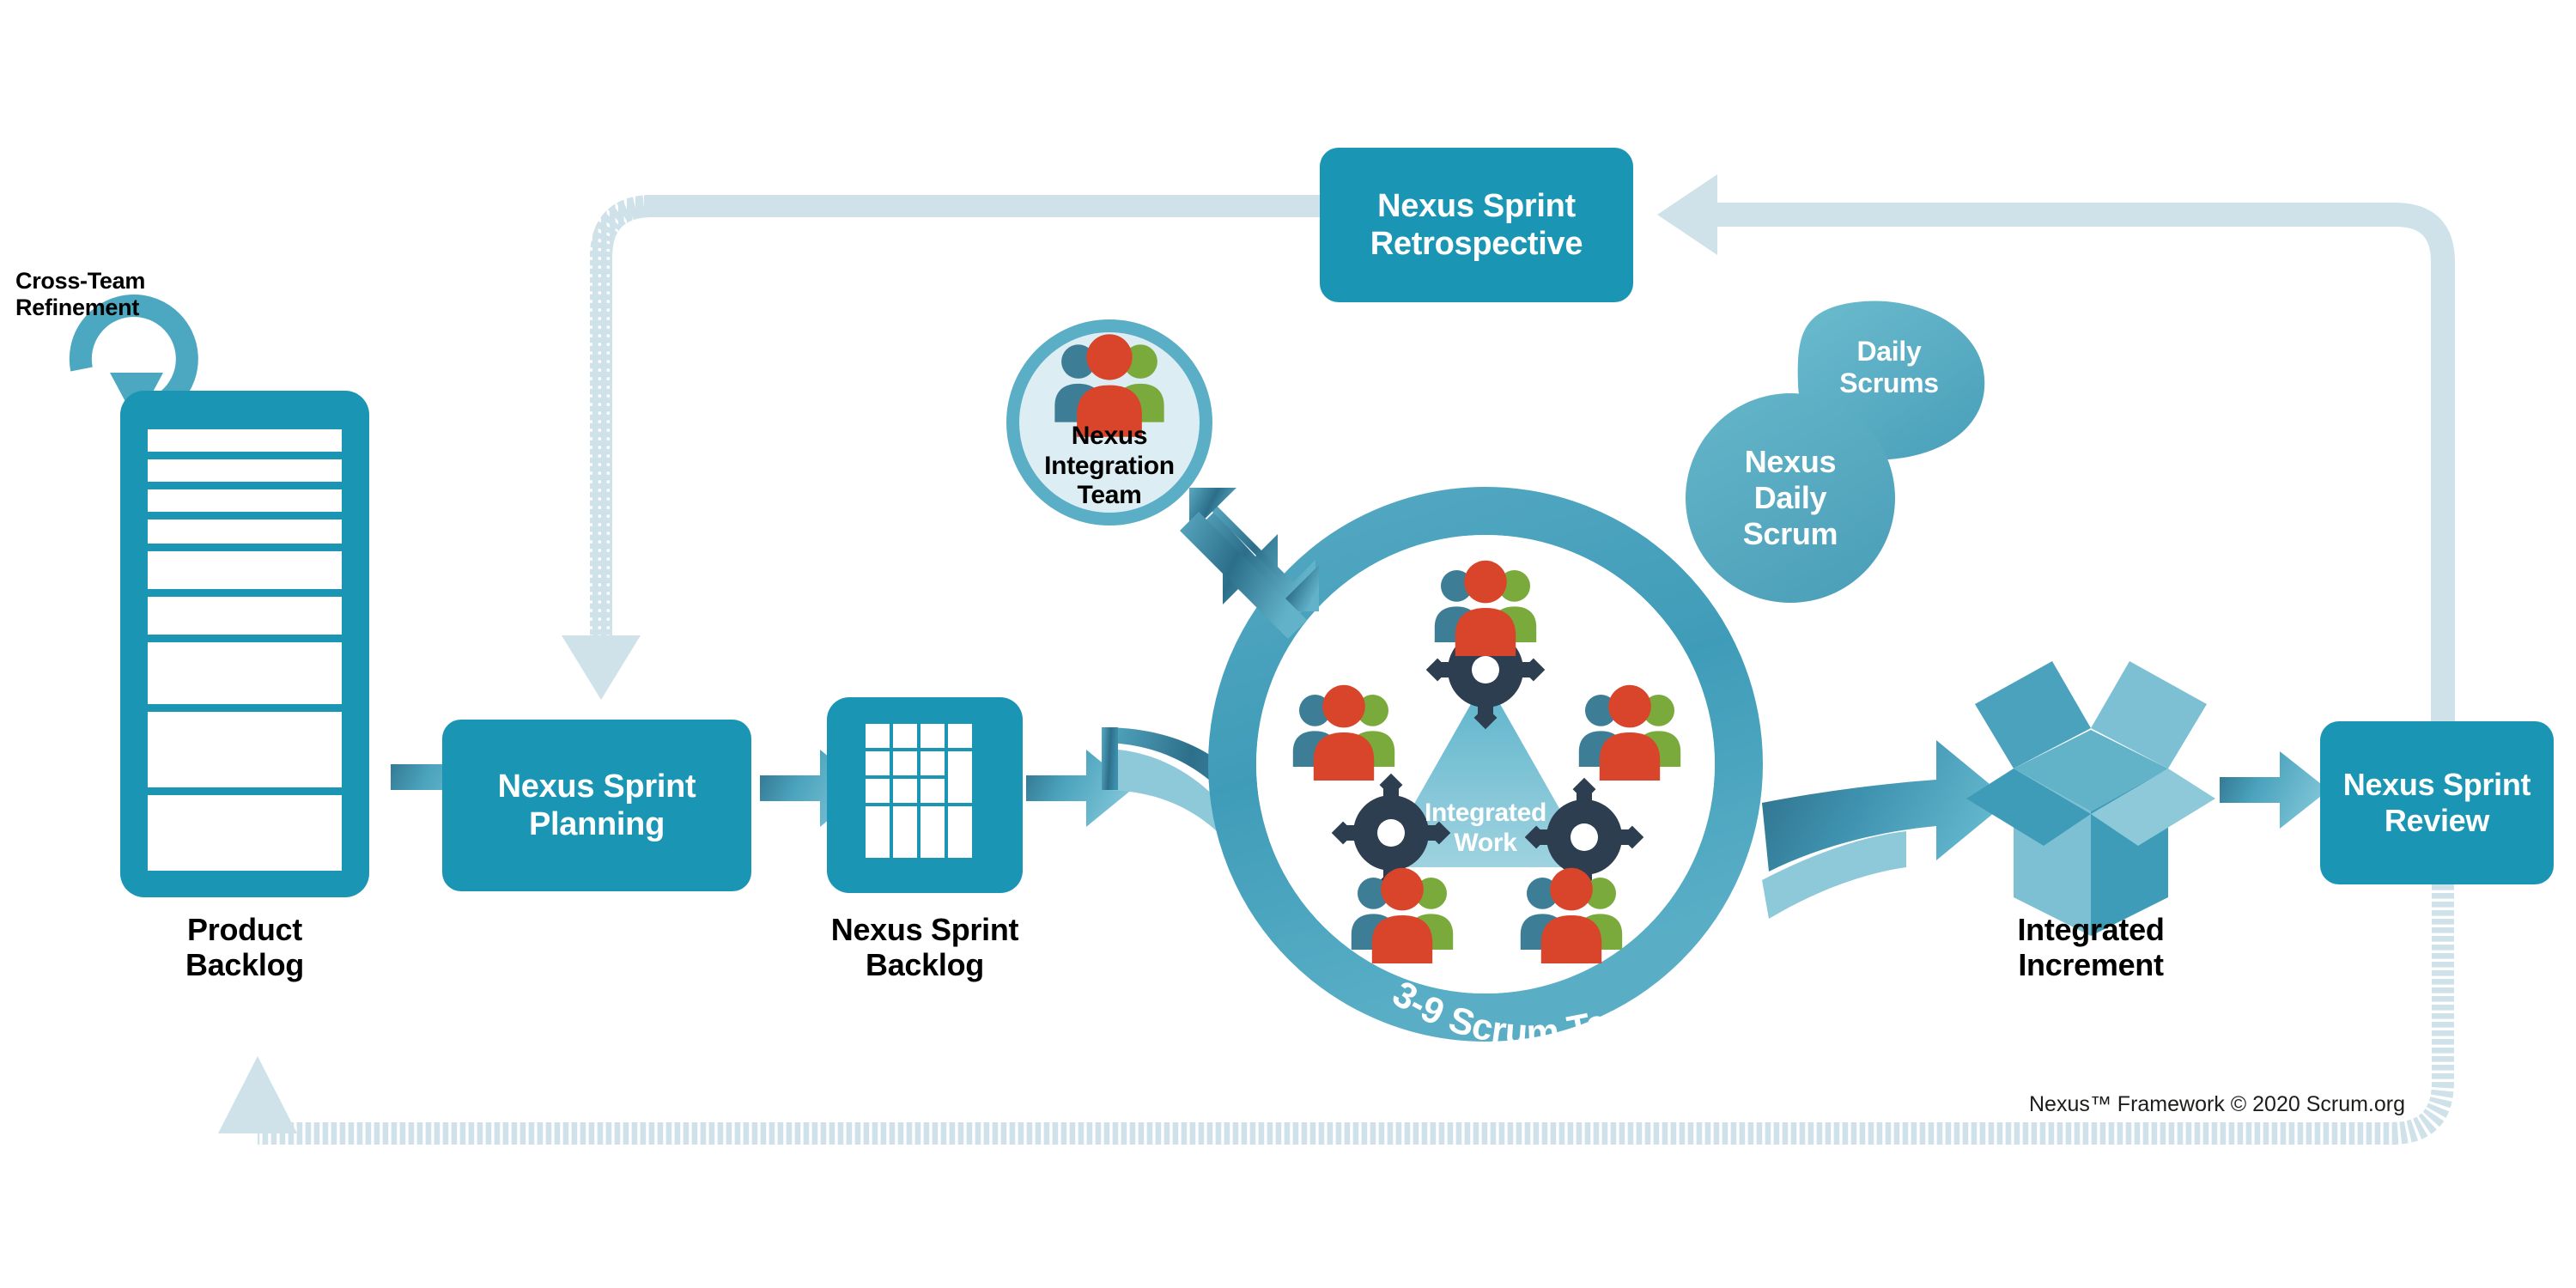 The width and height of the screenshot is (2576, 1288). Describe the element at coordinates (925, 947) in the screenshot. I see `nexus-sprint-backlog-label: Nexus Sprint Backlog` at that location.